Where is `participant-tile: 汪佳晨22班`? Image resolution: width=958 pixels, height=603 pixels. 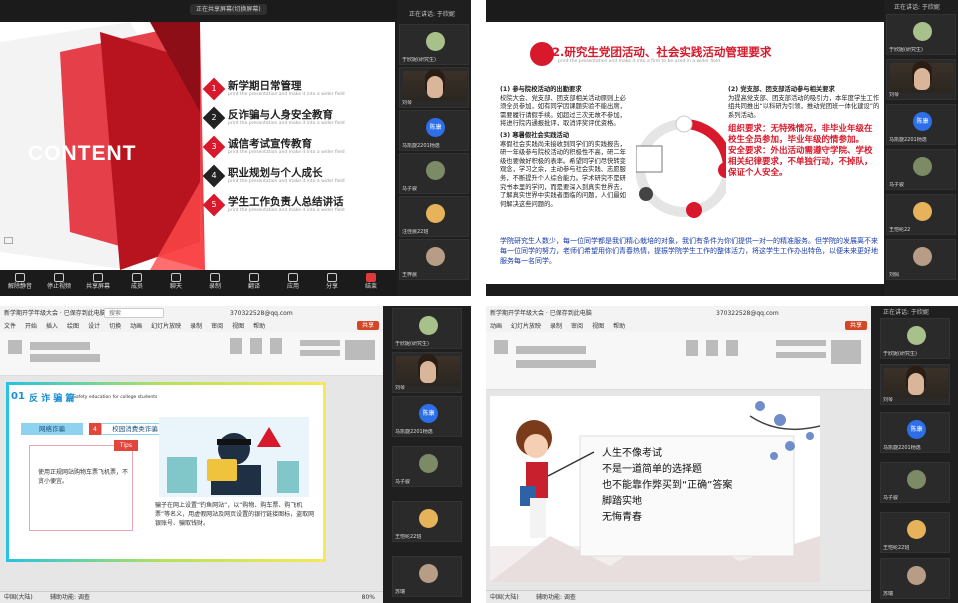
participant-tile: 汪佳晨22班 is located at coordinates (434, 216).